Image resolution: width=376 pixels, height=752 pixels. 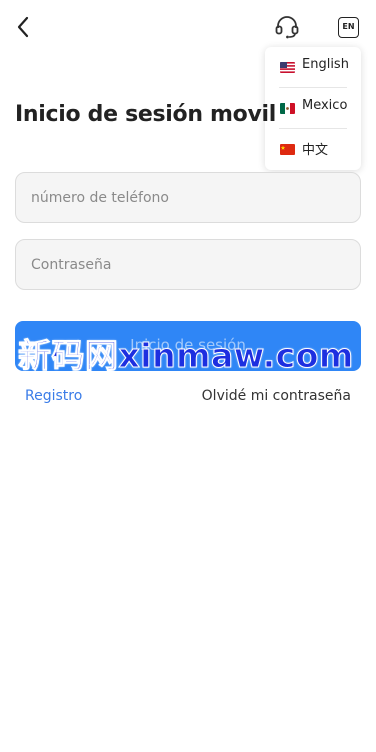 What do you see at coordinates (287, 149) in the screenshot?
I see `flag-cn-icon` at bounding box center [287, 149].